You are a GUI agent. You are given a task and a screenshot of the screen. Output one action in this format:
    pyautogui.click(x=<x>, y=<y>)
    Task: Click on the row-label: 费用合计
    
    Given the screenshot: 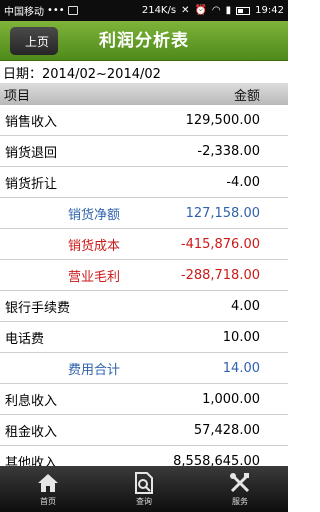 What is the action you would take?
    pyautogui.click(x=93, y=370)
    